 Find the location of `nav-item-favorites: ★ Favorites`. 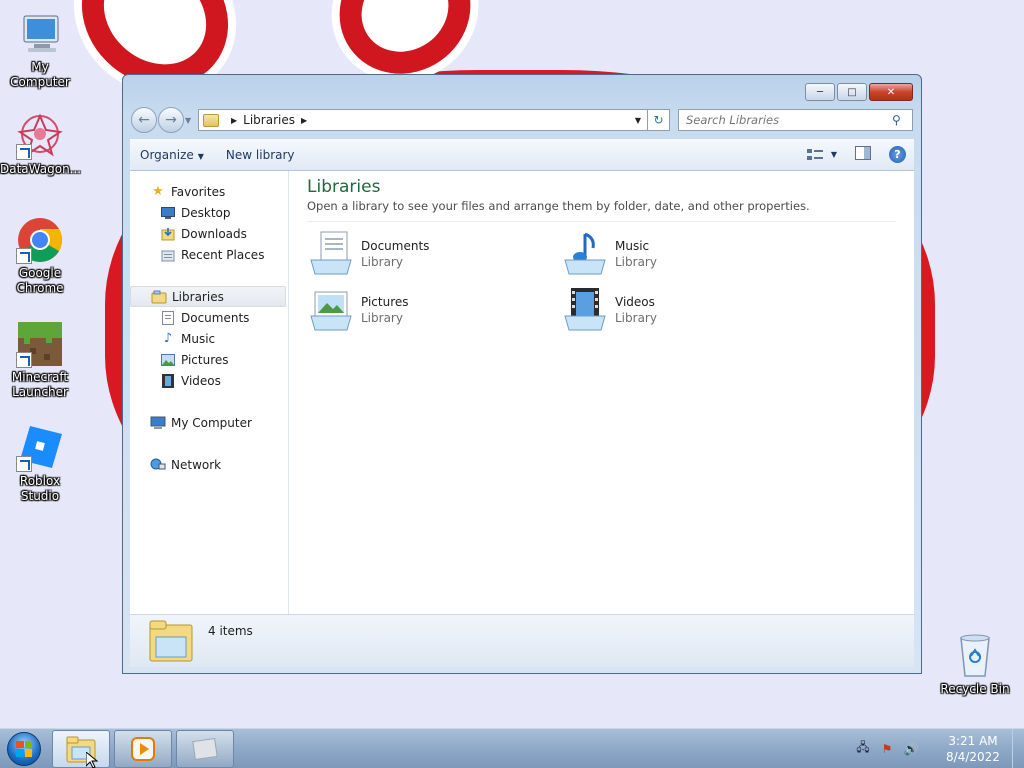

nav-item-favorites: ★ Favorites is located at coordinates (209, 191).